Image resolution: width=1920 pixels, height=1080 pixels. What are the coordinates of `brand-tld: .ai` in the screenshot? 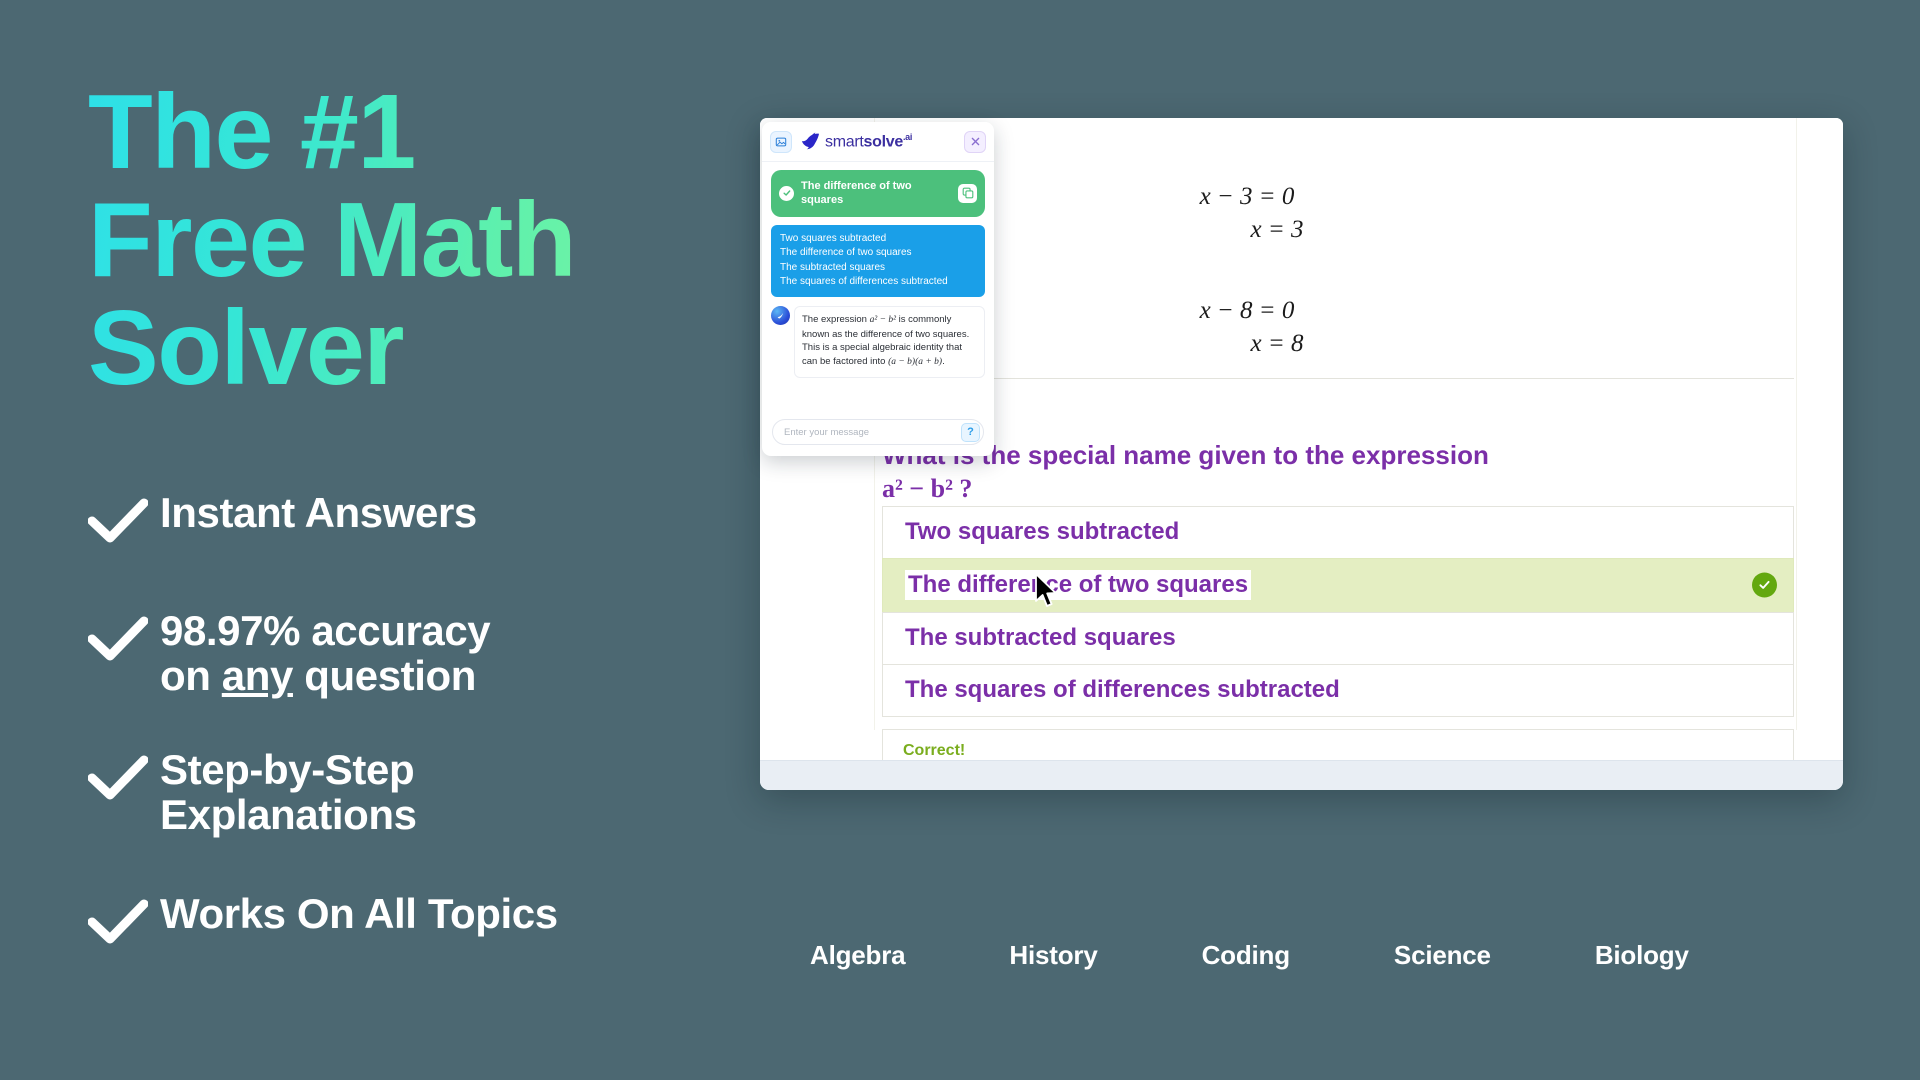 It's located at (907, 136).